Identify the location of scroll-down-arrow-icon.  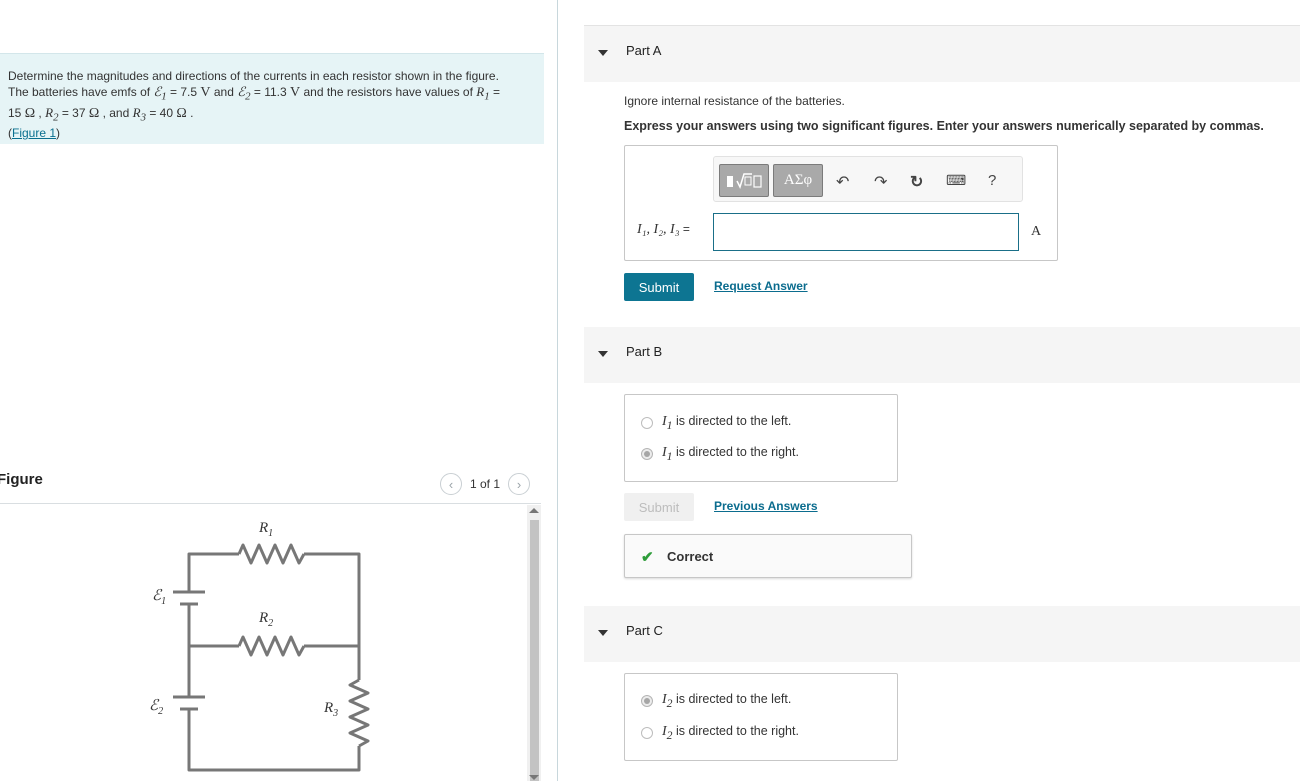
(534, 777).